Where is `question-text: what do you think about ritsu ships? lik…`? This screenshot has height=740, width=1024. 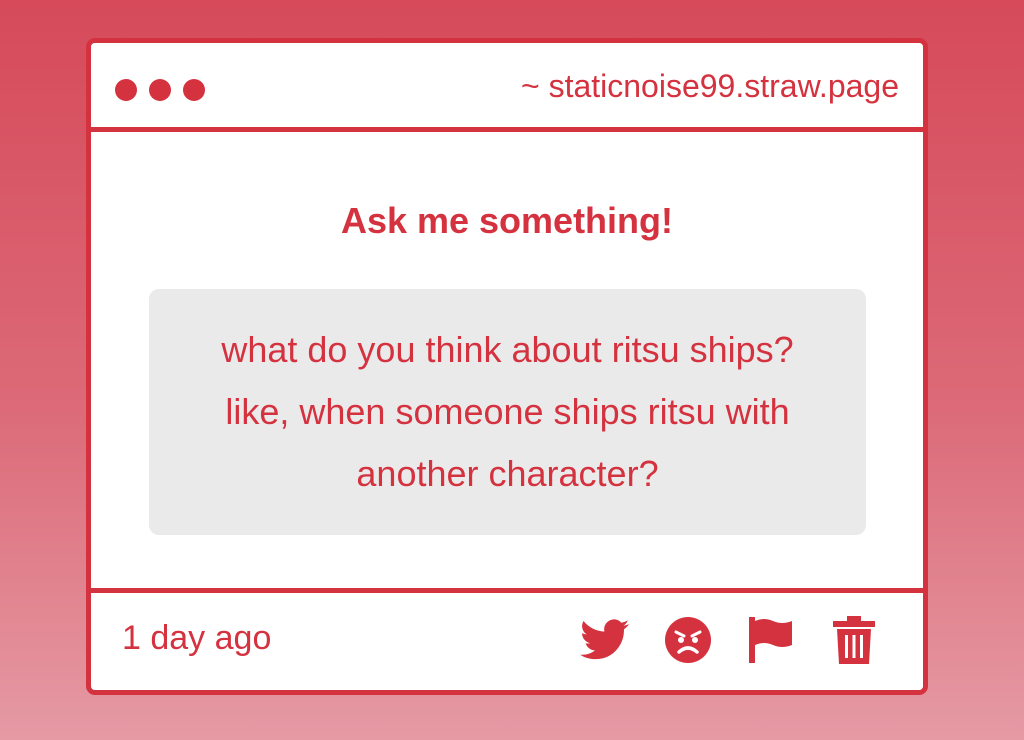 question-text: what do you think about ritsu ships? lik… is located at coordinates (507, 411).